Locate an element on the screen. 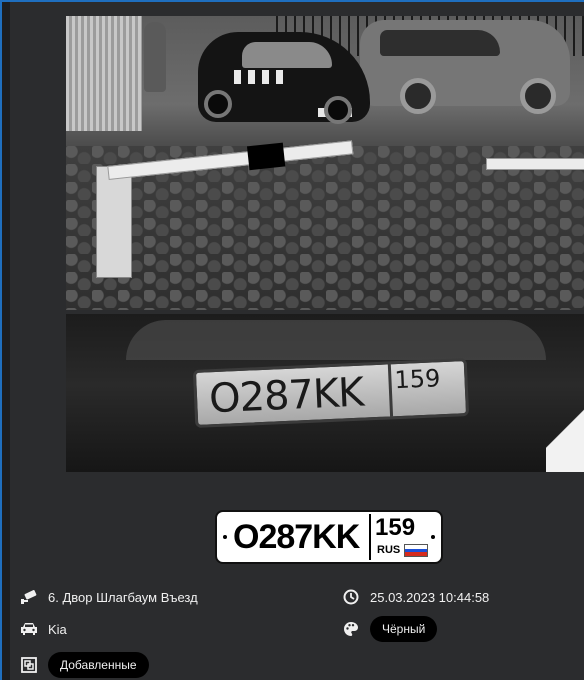  plate-number: O287KK is located at coordinates (296, 537).